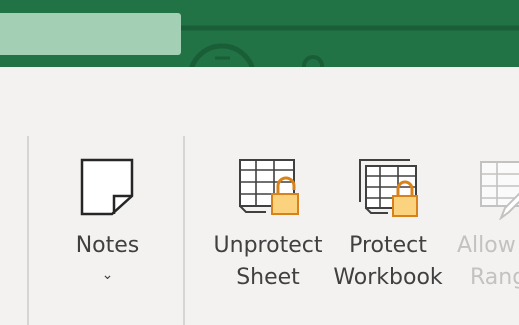  I want to click on allow-edit-ranges-button: Allow Rang, so click(487, 225).